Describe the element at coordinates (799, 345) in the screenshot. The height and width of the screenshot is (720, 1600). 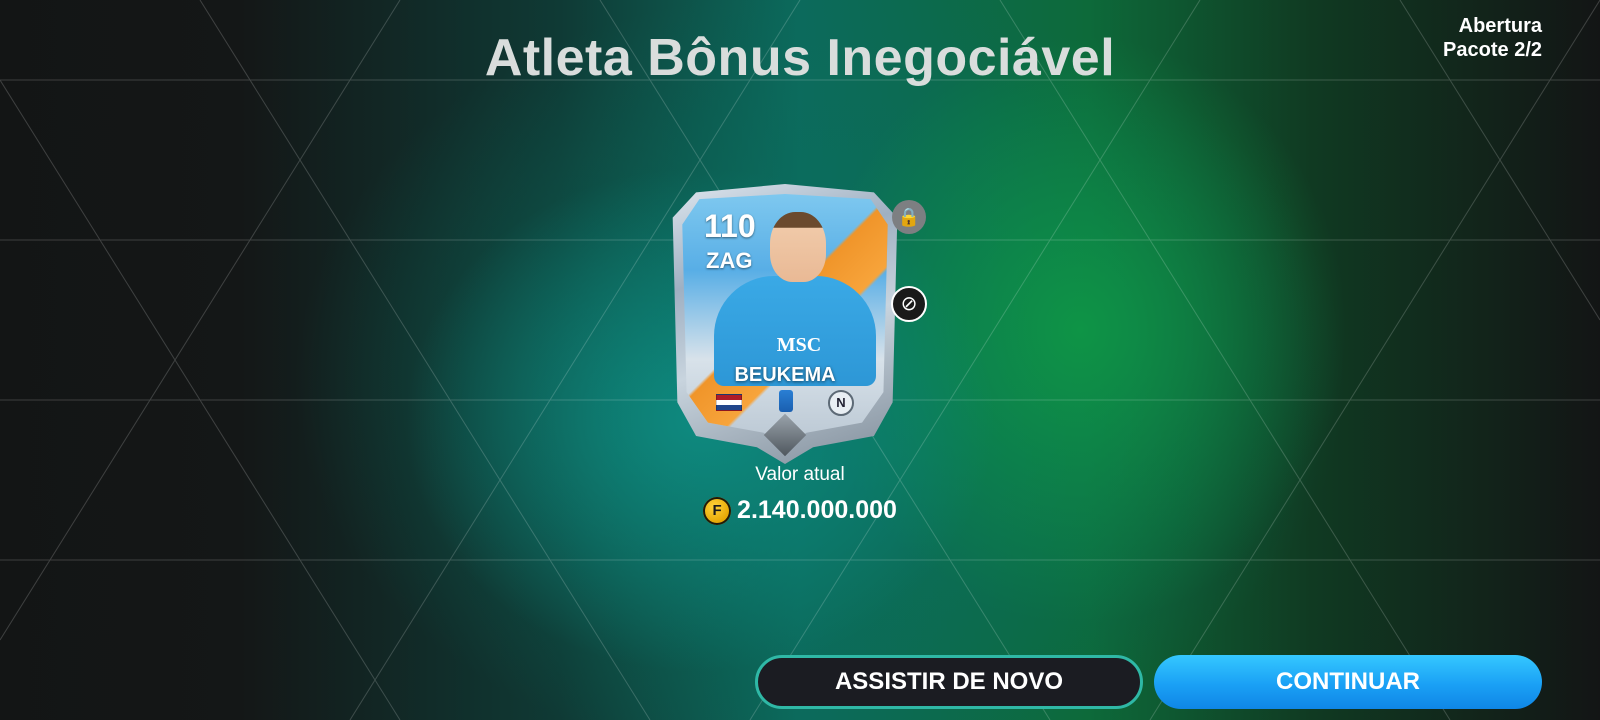
I see `shirt-sponsor: MSC` at that location.